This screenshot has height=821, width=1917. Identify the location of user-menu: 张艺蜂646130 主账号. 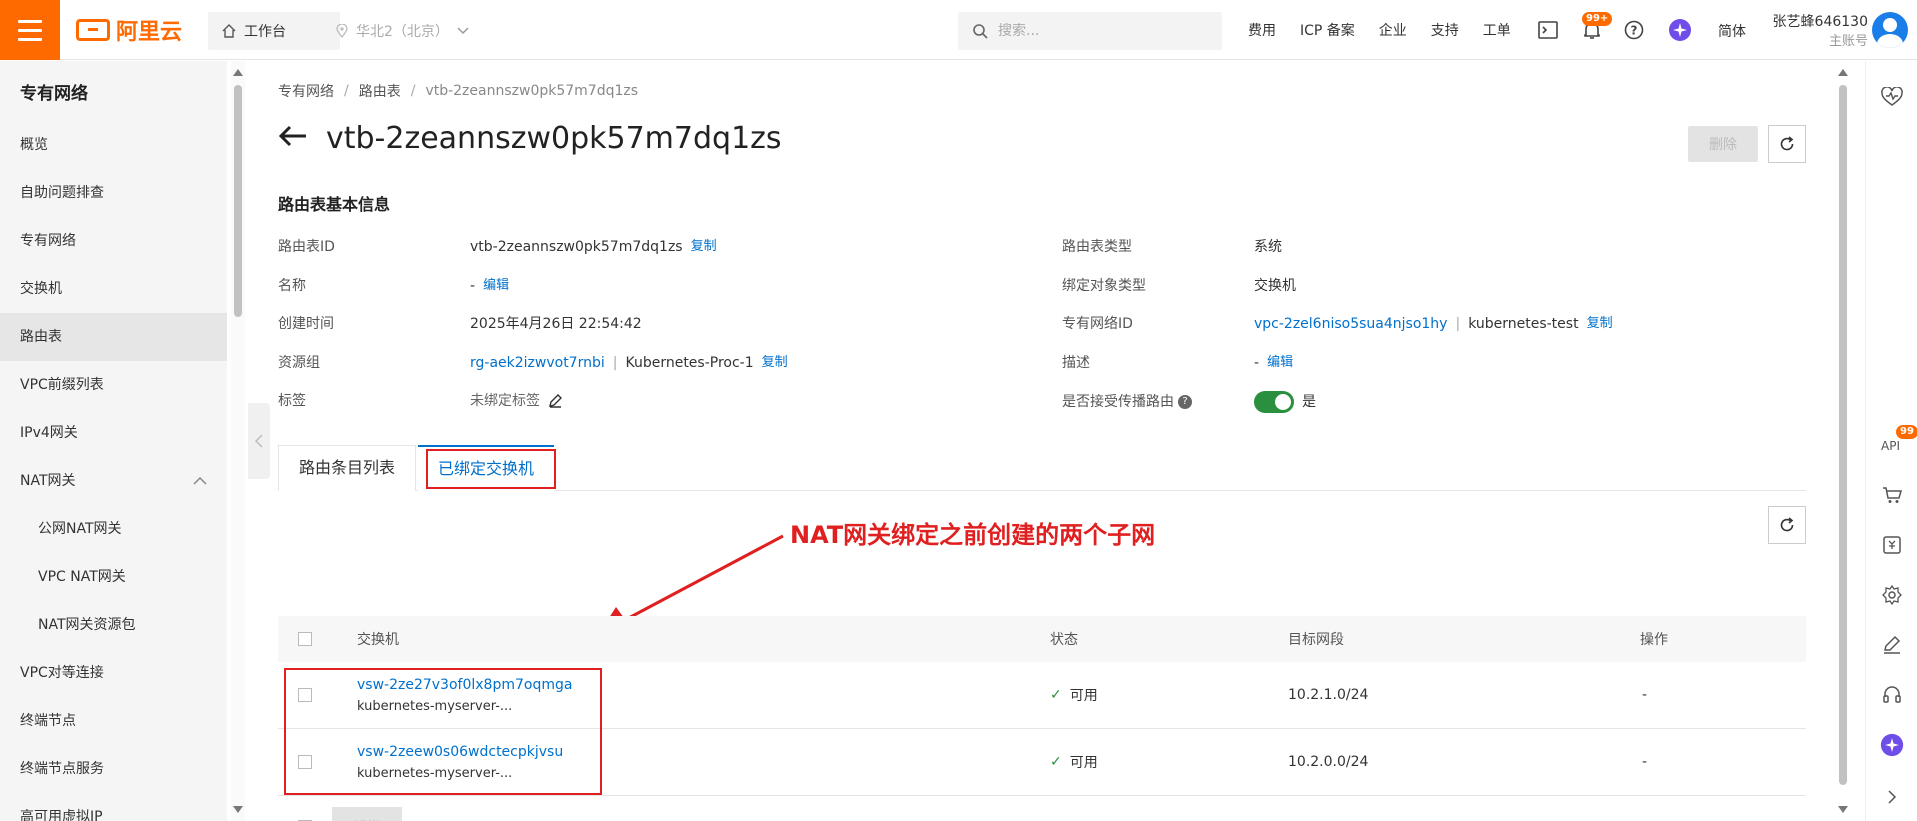
(1818, 32).